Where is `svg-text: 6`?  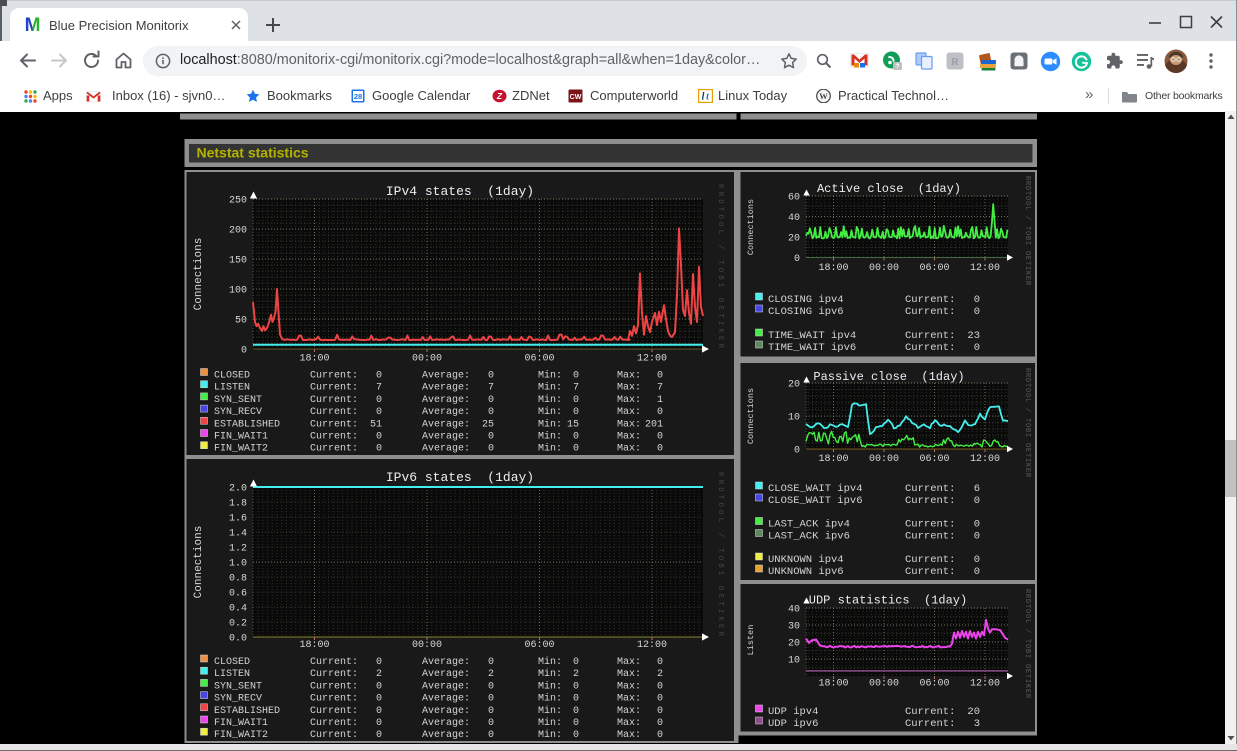 svg-text: 6 is located at coordinates (977, 489).